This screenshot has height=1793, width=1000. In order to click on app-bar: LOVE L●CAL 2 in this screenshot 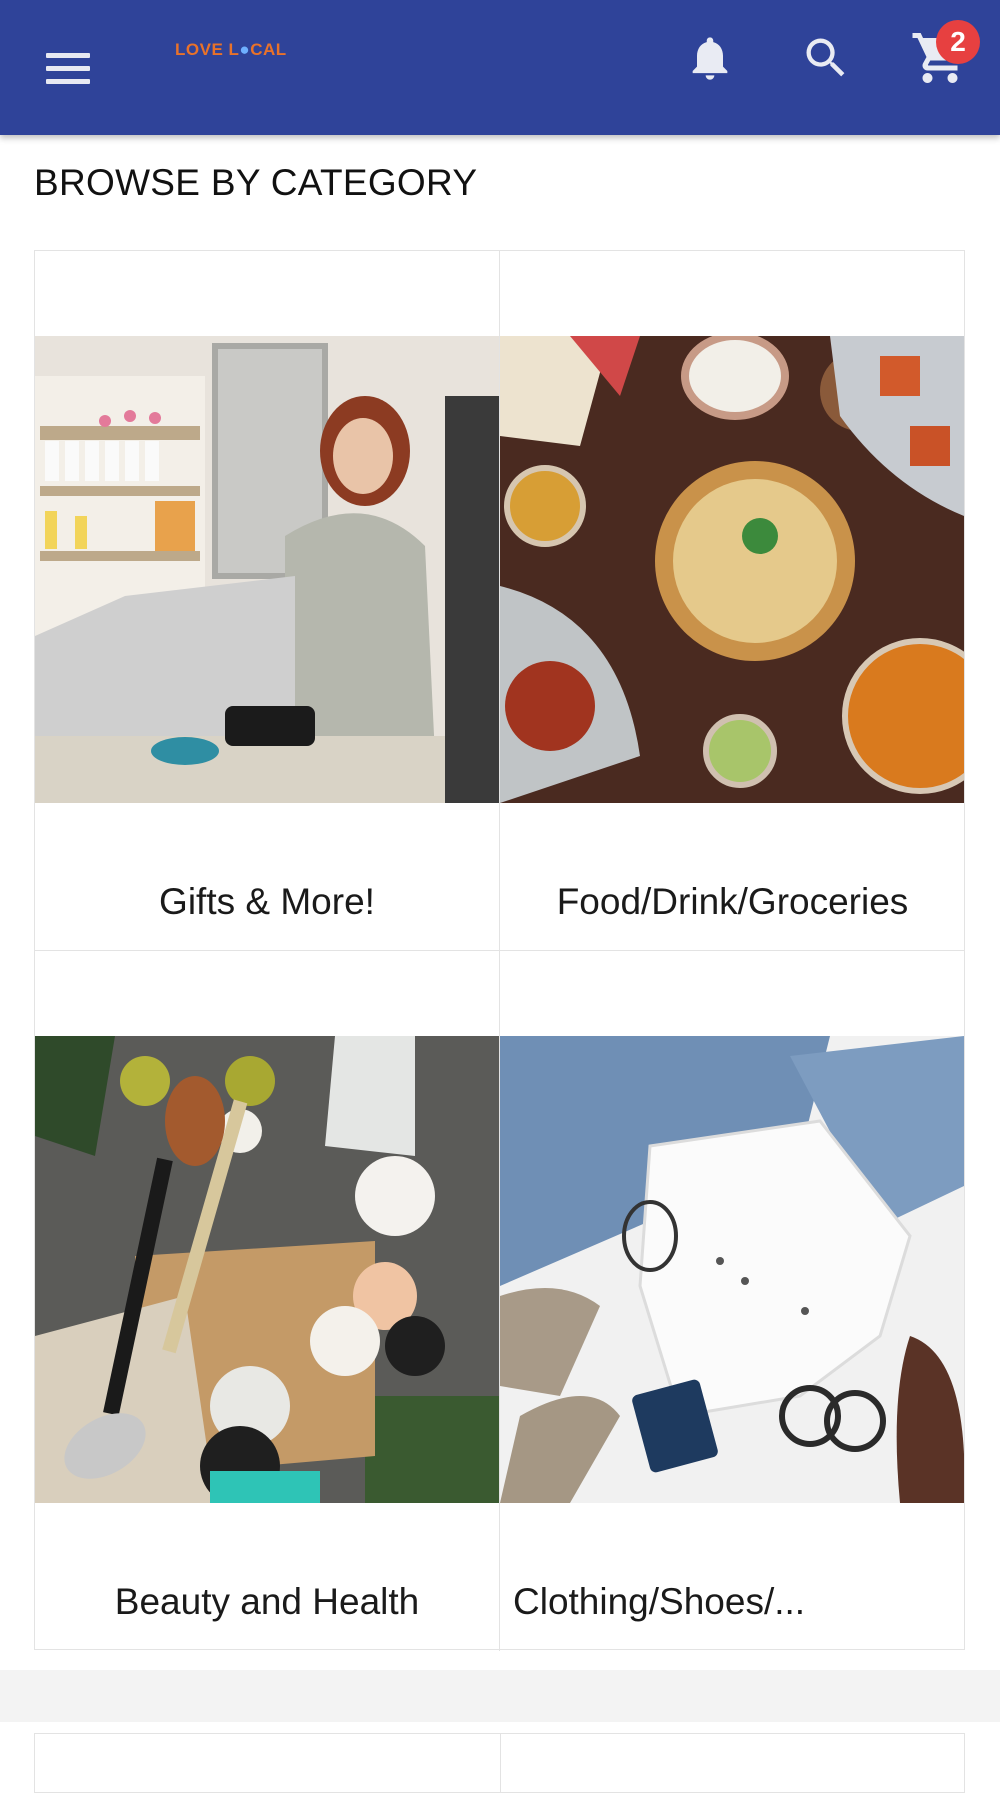, I will do `click(500, 67)`.